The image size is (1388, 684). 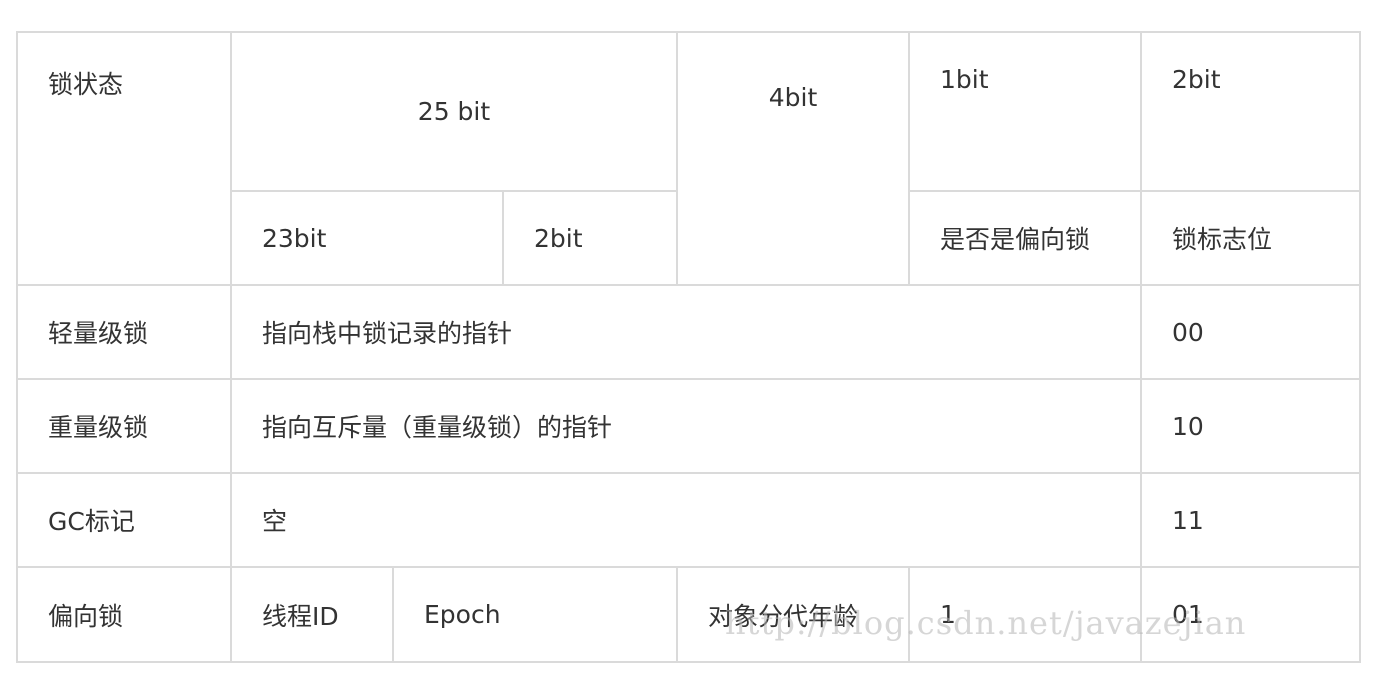 I want to click on header-1-bit: 1bit, so click(x=1025, y=111).